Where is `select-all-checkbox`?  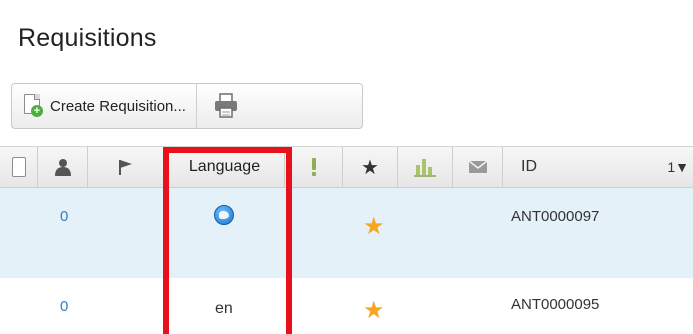
select-all-checkbox is located at coordinates (18, 167).